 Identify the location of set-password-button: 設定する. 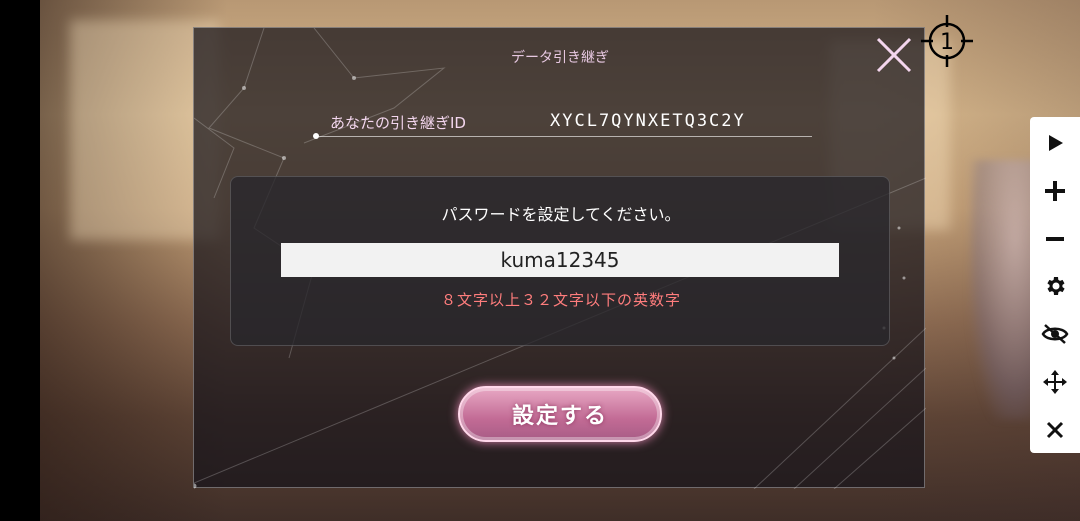
(560, 414).